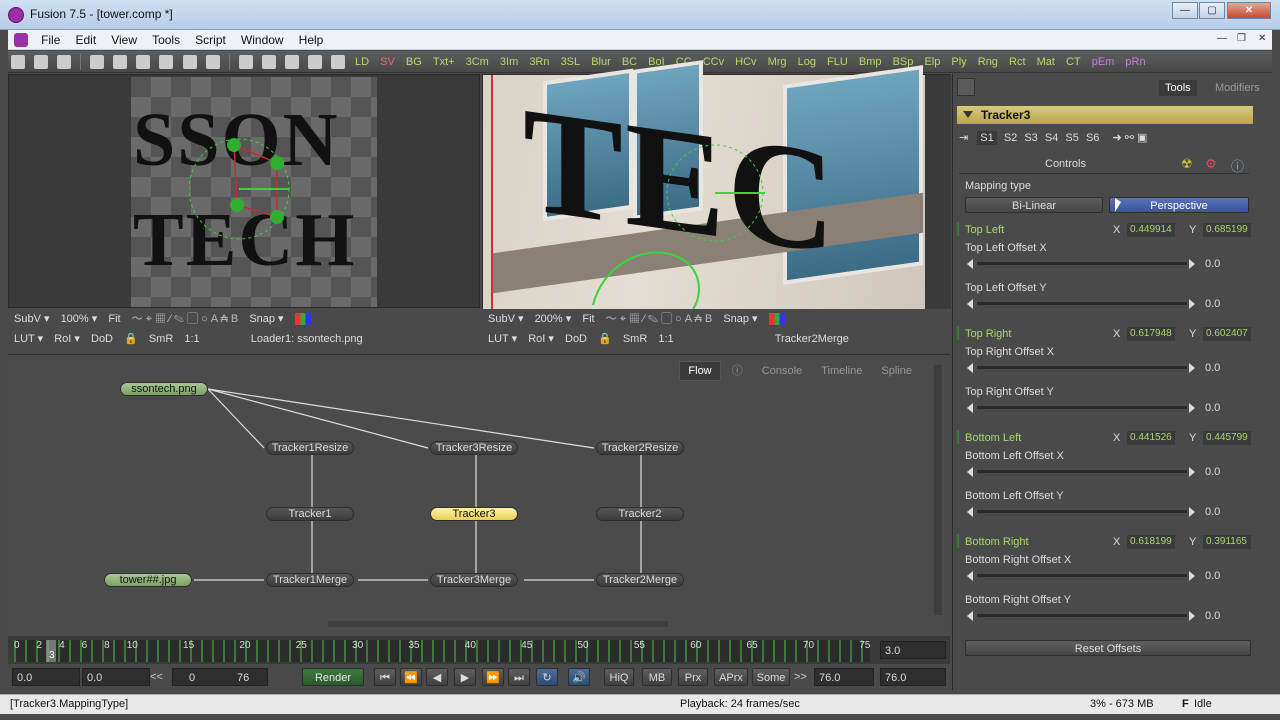 The width and height of the screenshot is (1280, 720). What do you see at coordinates (1073, 62) in the screenshot?
I see `tool-ct: CT` at bounding box center [1073, 62].